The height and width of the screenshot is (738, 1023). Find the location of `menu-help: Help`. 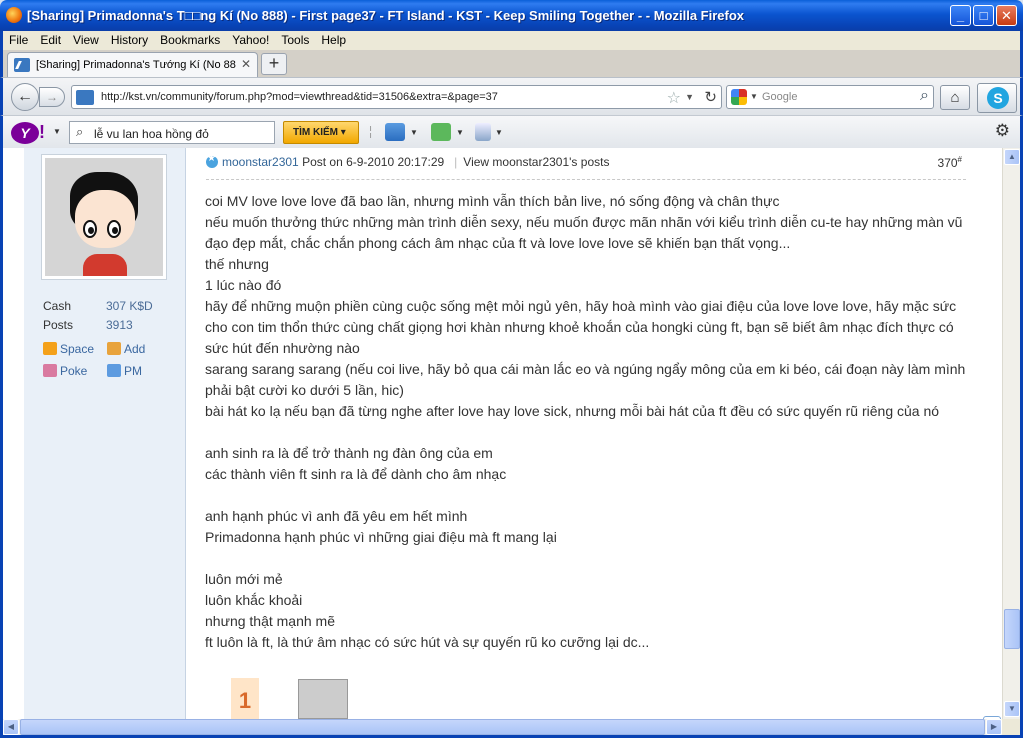

menu-help: Help is located at coordinates (333, 39).